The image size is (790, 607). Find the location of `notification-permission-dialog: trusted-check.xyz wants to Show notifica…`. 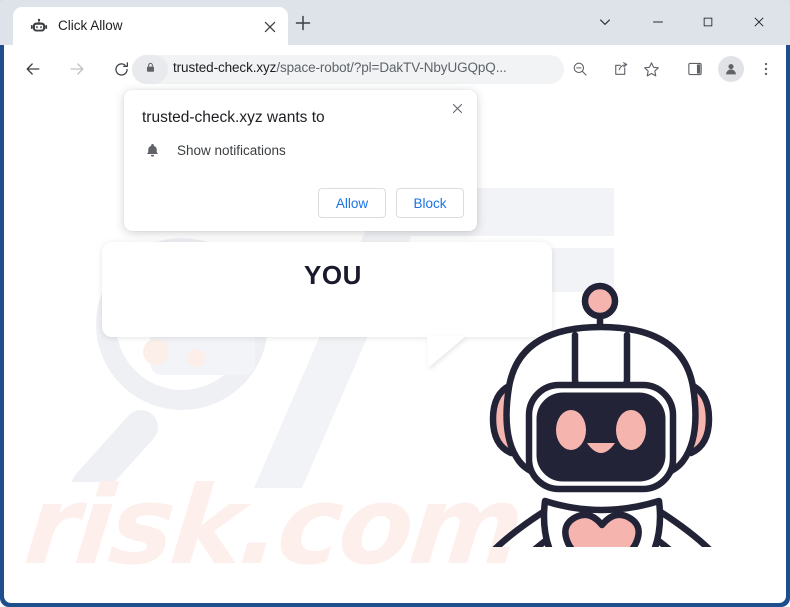

notification-permission-dialog: trusted-check.xyz wants to Show notifica… is located at coordinates (300, 160).